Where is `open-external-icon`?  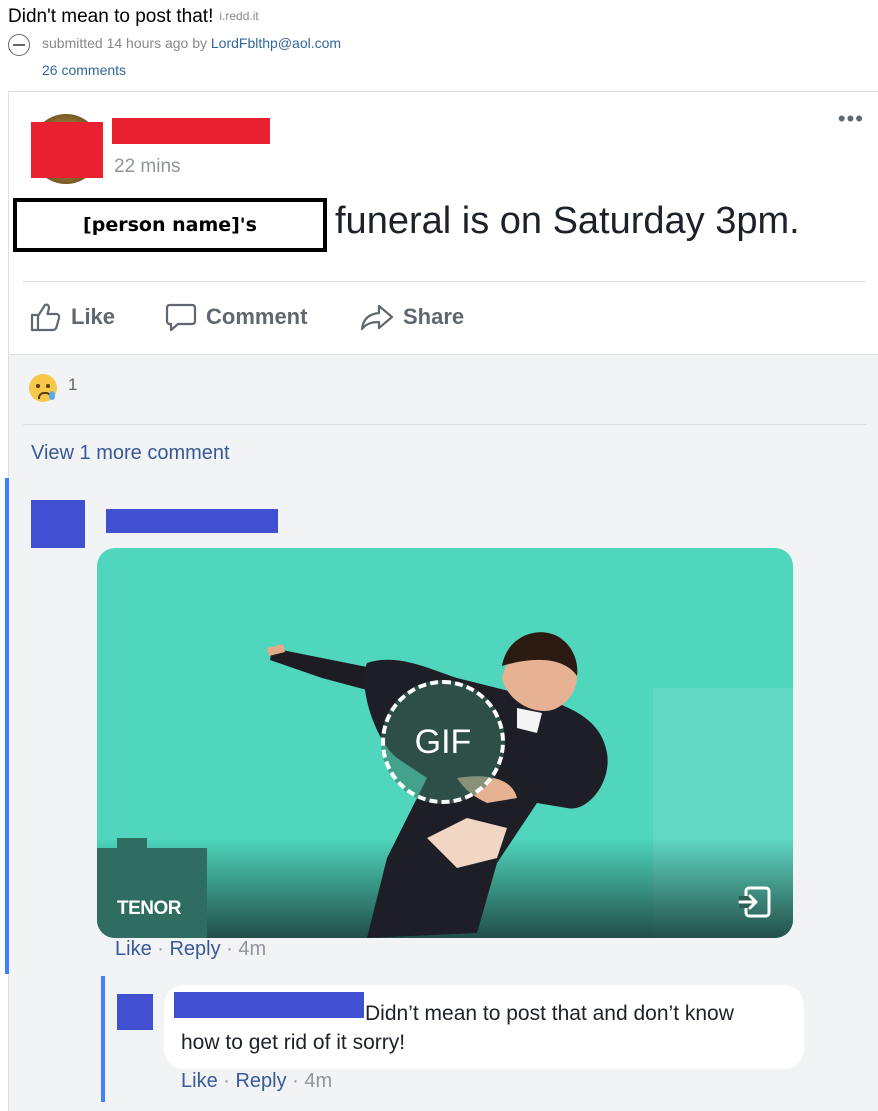 open-external-icon is located at coordinates (755, 902).